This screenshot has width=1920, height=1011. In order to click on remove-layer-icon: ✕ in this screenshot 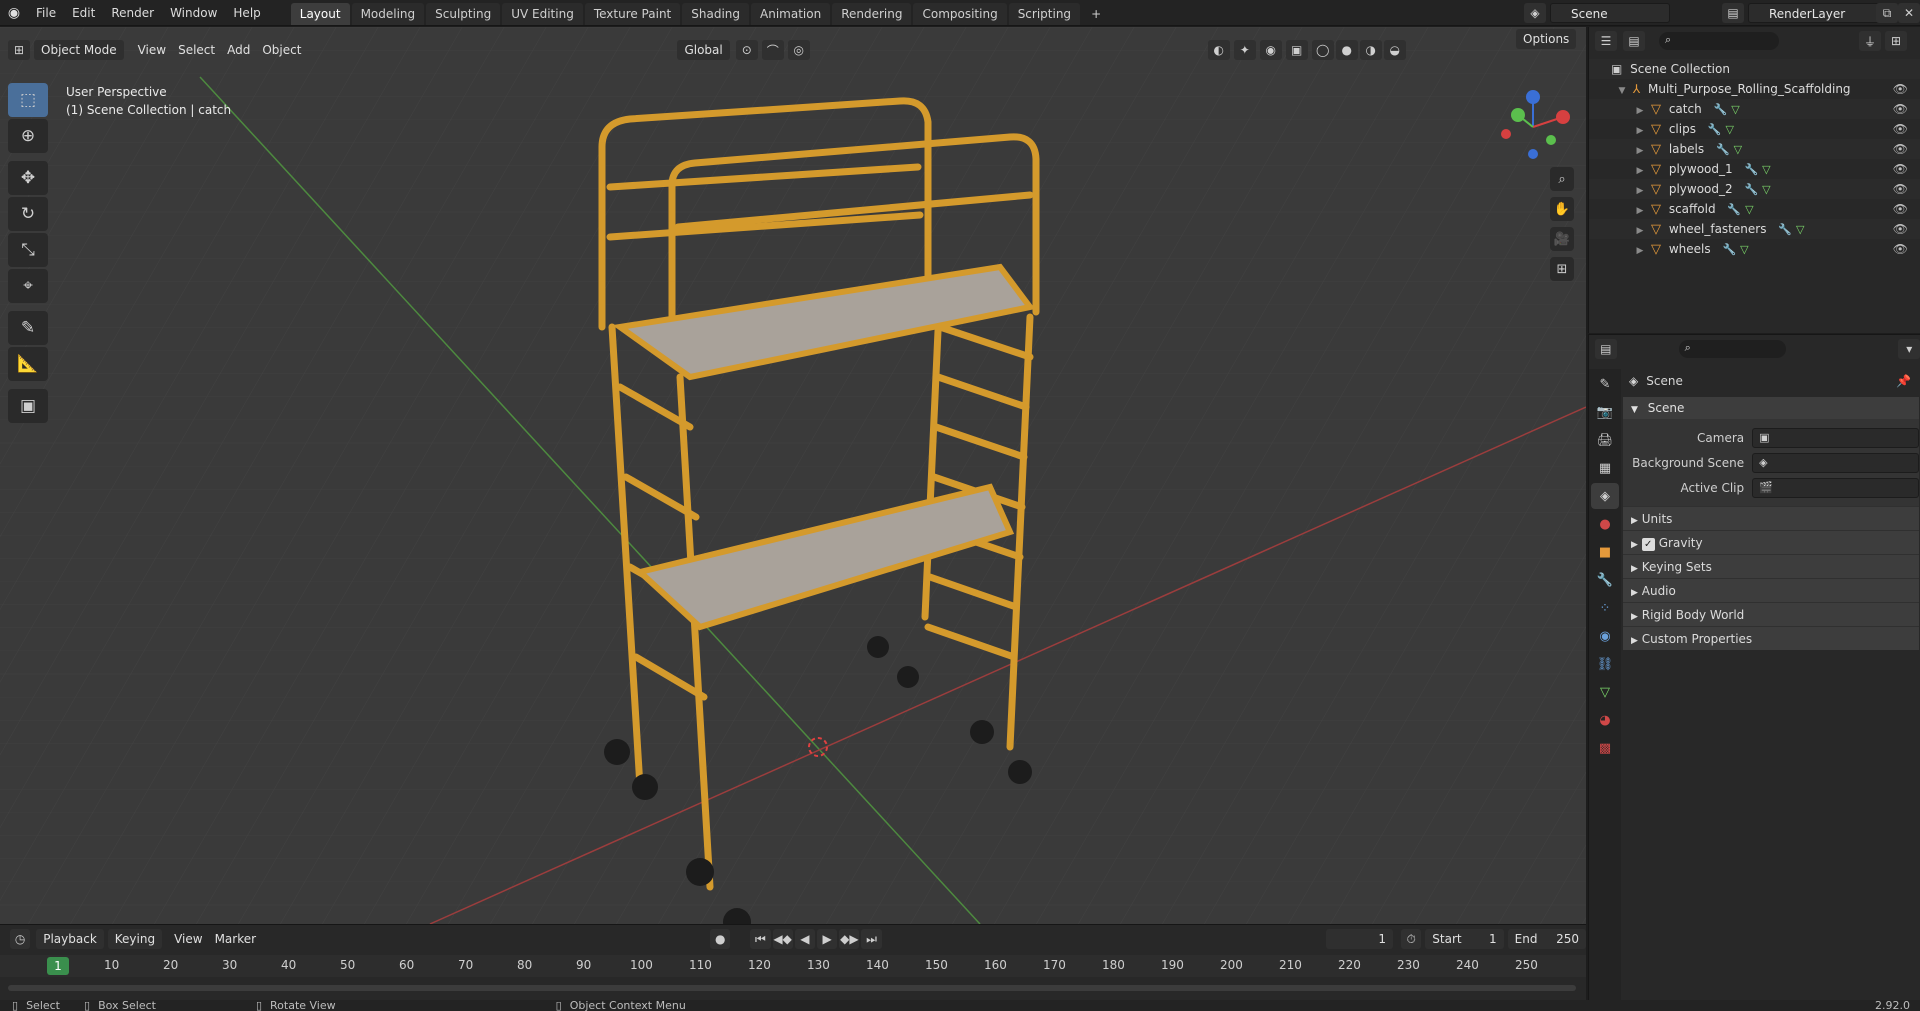, I will do `click(1909, 13)`.